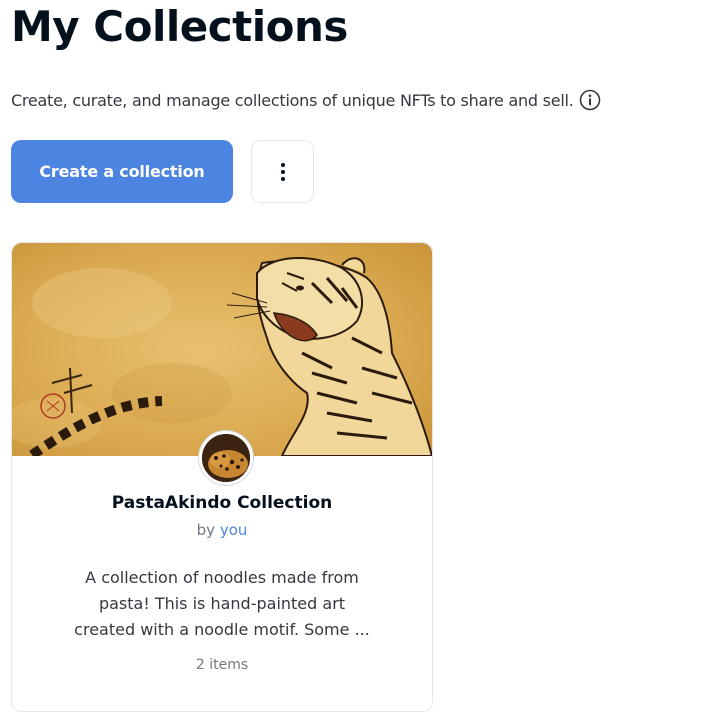 Image resolution: width=720 pixels, height=720 pixels. I want to click on owner-link: you, so click(234, 530).